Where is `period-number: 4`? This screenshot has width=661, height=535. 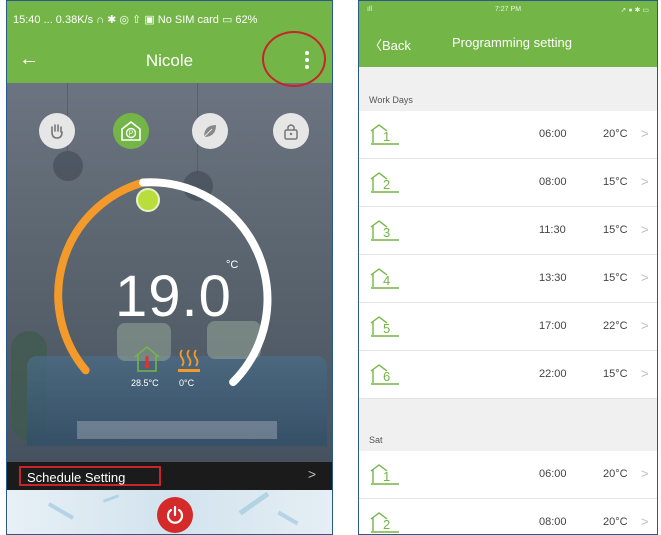
period-number: 4 is located at coordinates (386, 280).